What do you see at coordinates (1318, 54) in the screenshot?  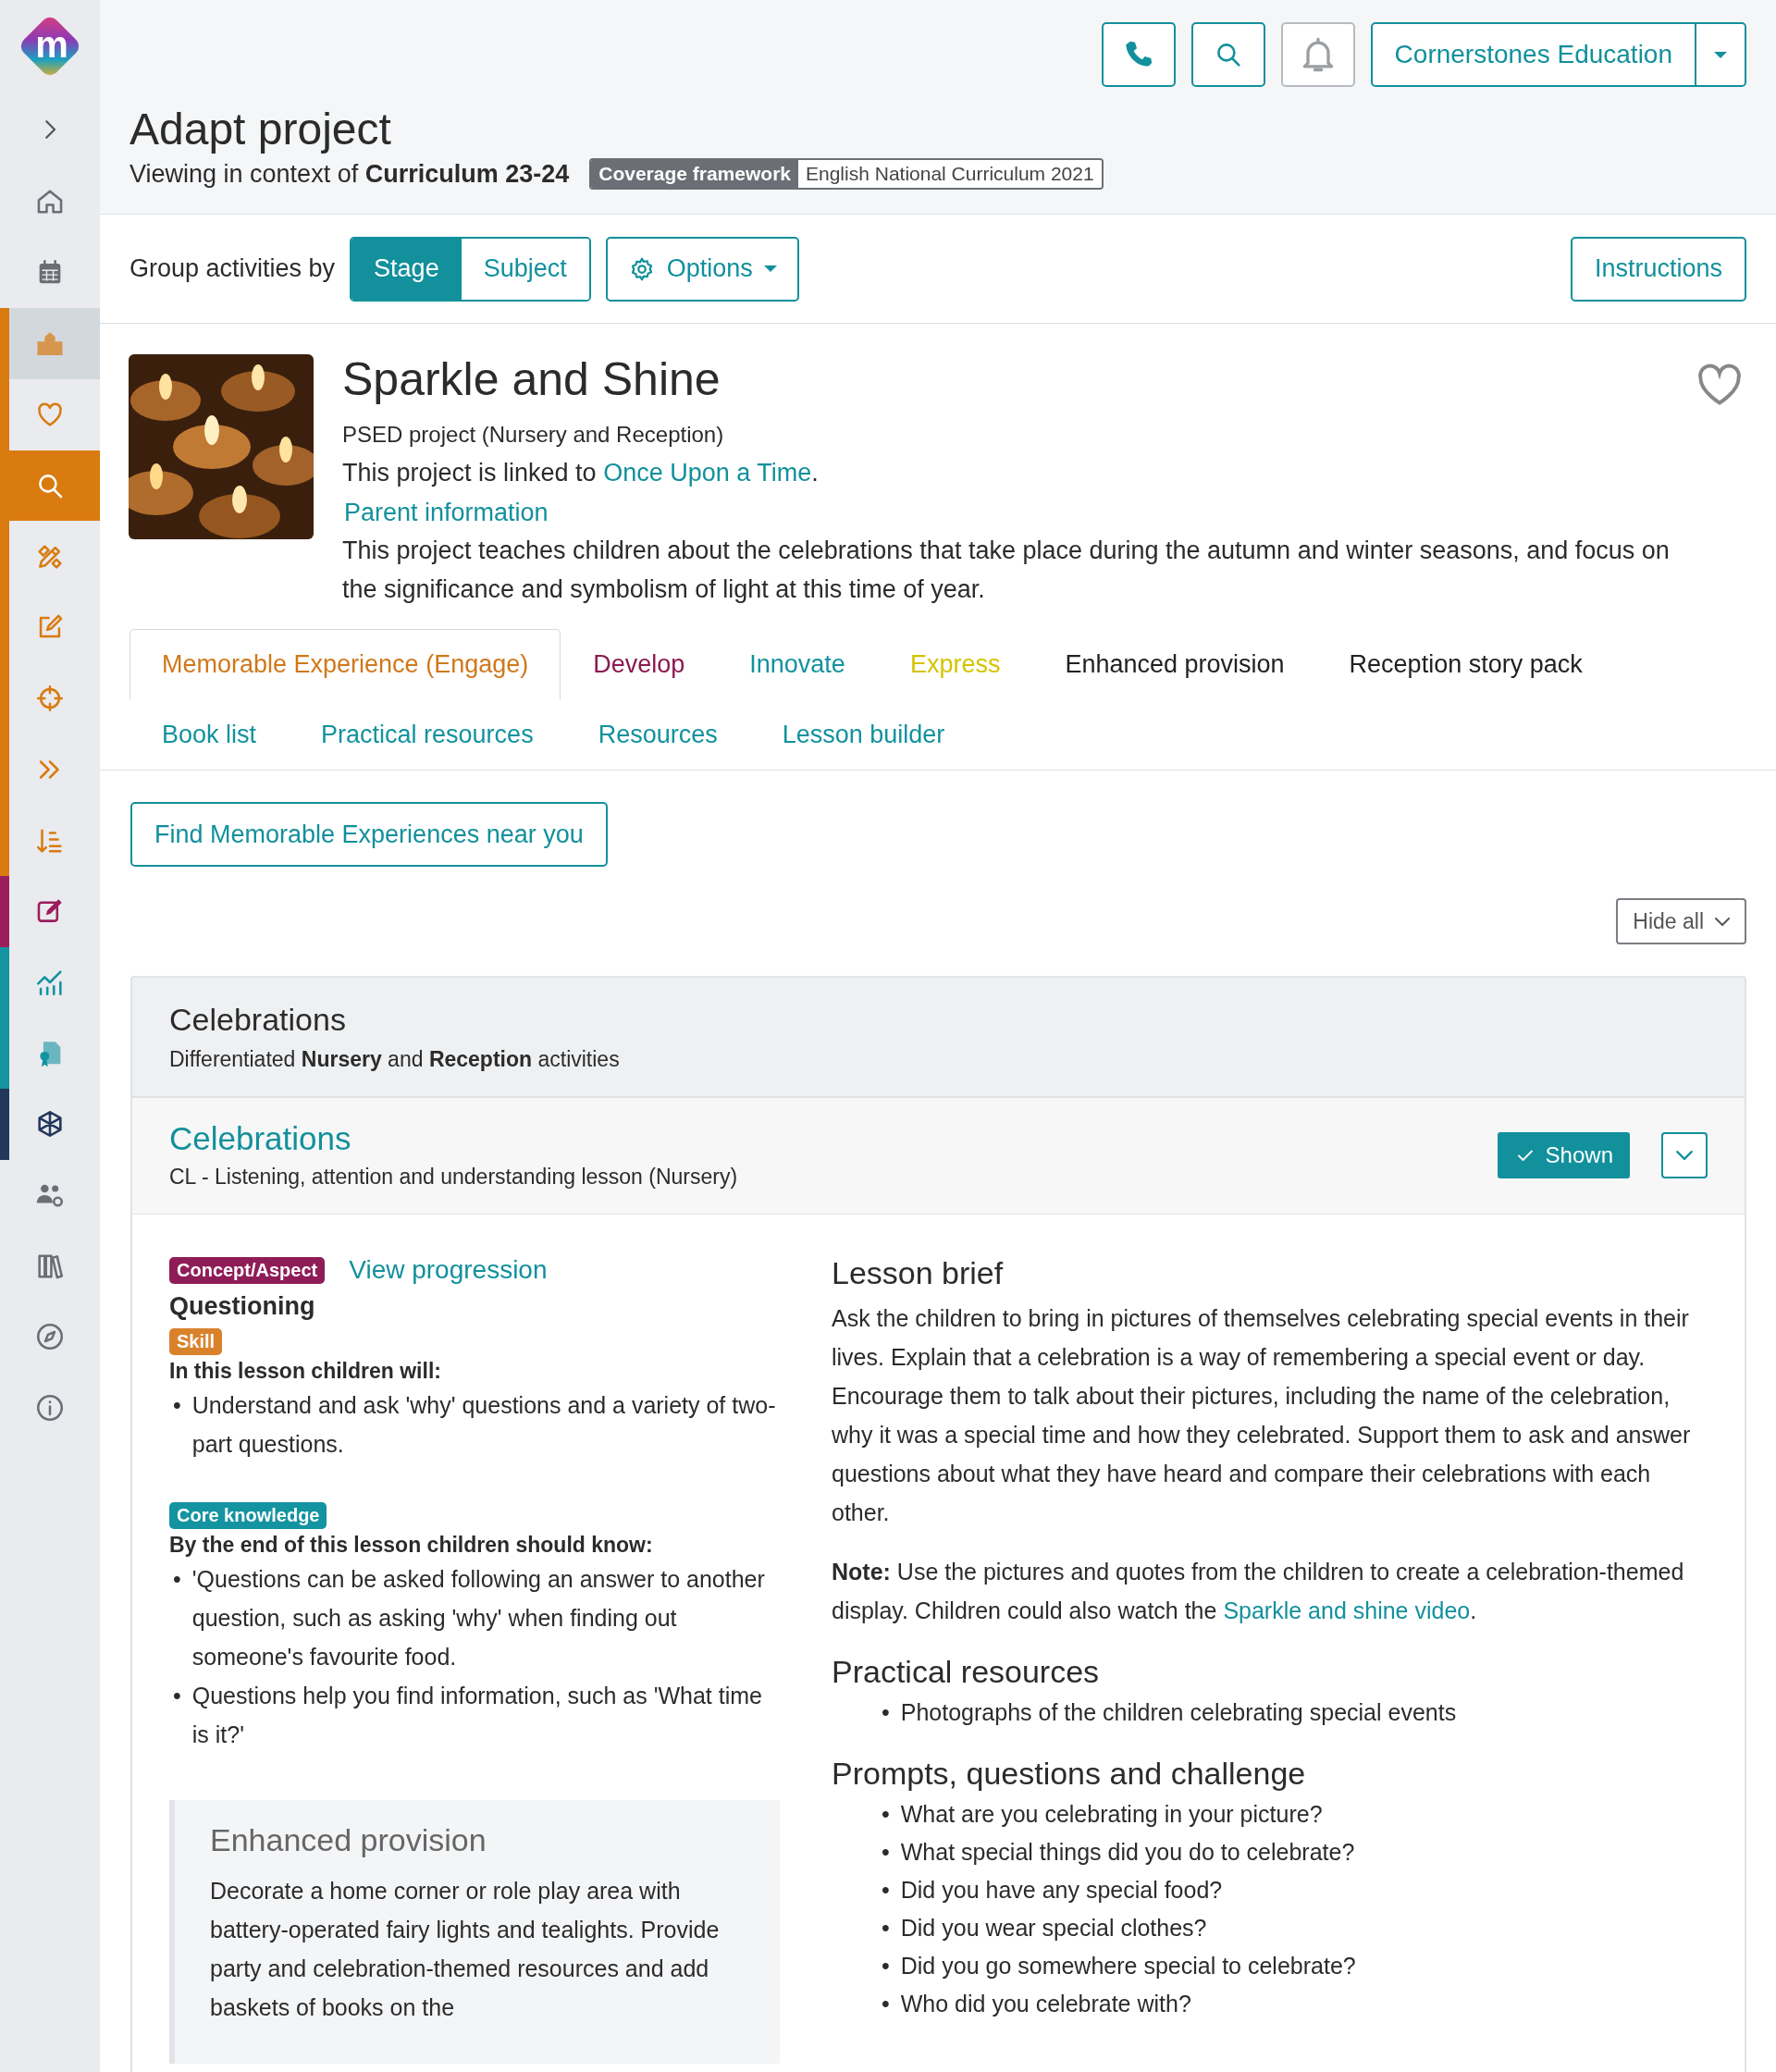 I see `notifications-button` at bounding box center [1318, 54].